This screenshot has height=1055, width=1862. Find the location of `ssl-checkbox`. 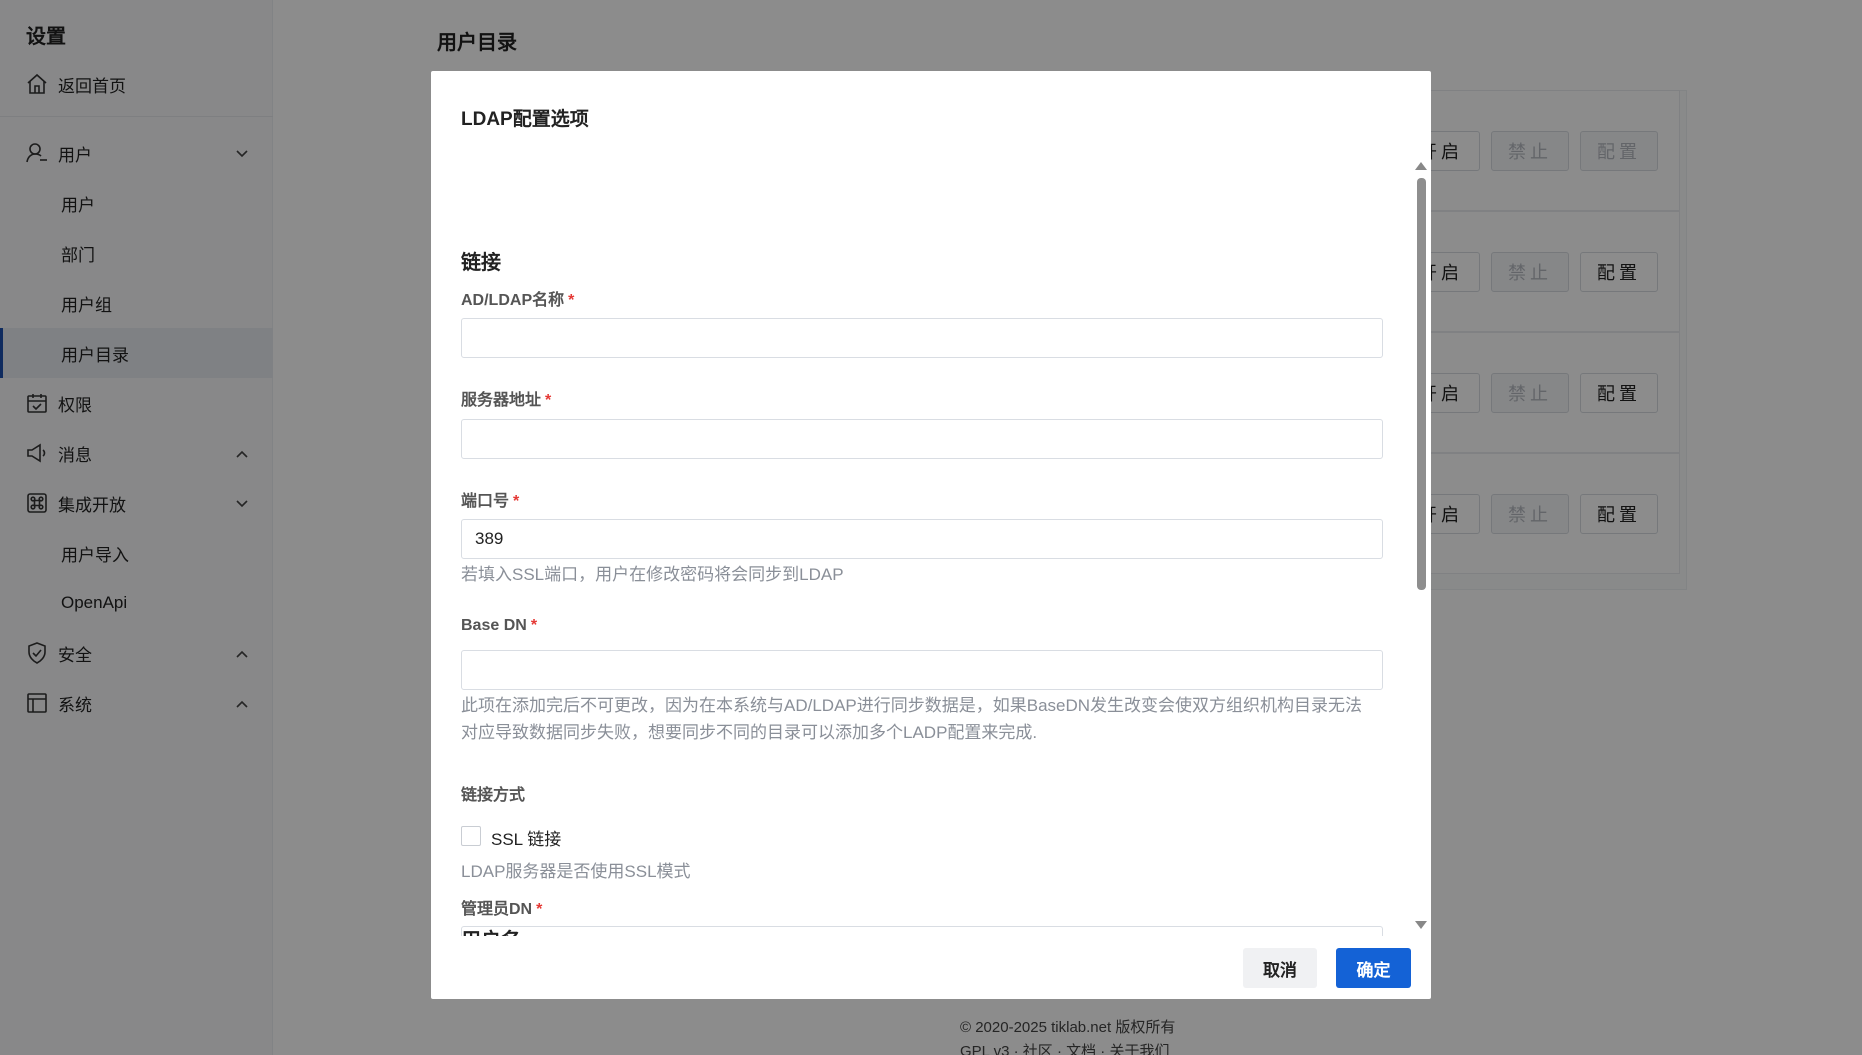

ssl-checkbox is located at coordinates (471, 836).